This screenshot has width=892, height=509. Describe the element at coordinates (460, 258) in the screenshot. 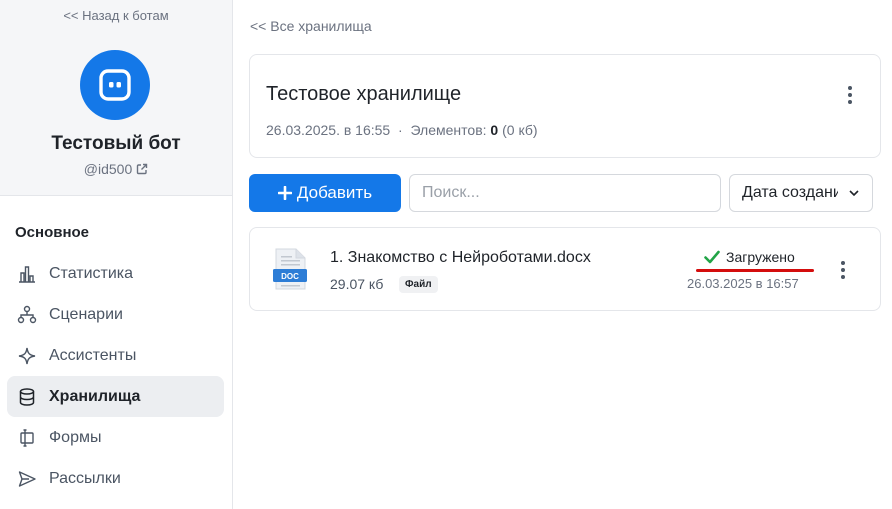

I see `file-name: 1. Знакомство с Нейроботами.docx` at that location.